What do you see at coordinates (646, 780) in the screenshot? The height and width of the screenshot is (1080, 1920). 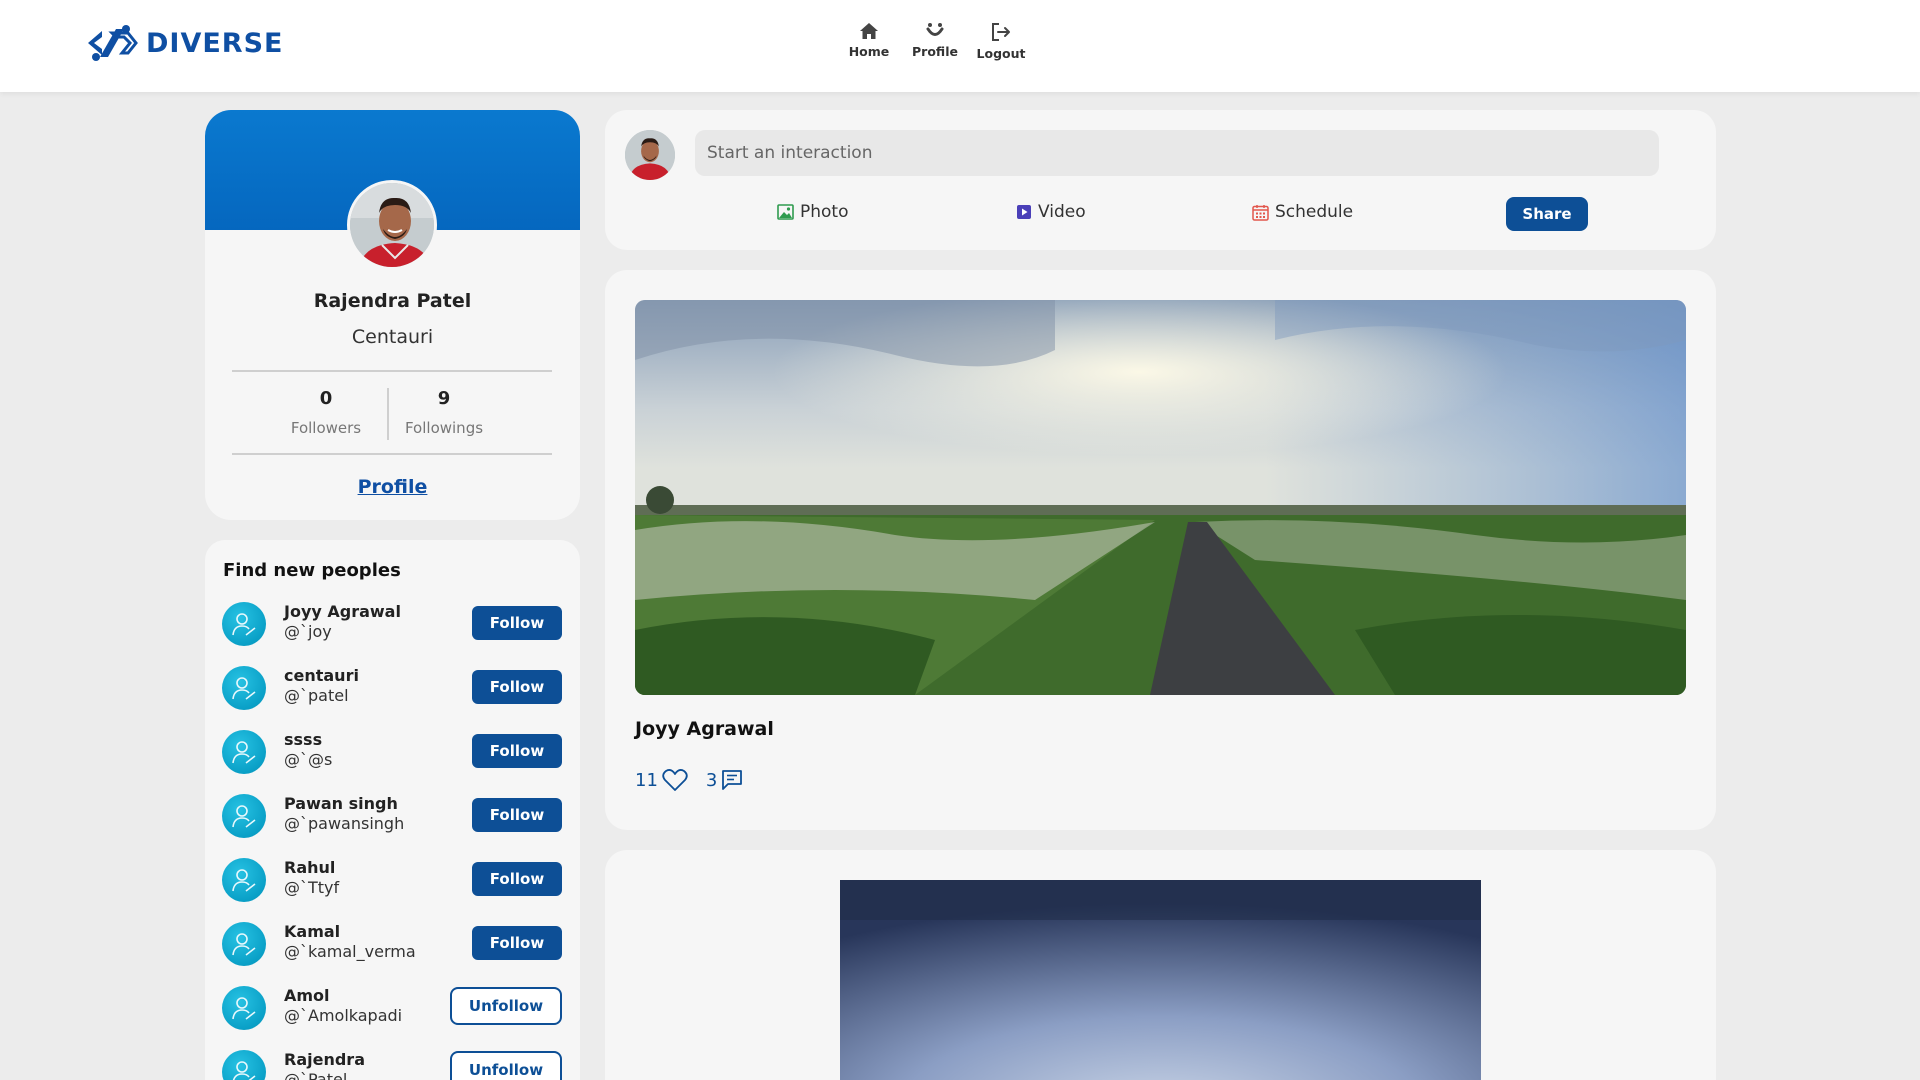 I see `like-count: 11` at bounding box center [646, 780].